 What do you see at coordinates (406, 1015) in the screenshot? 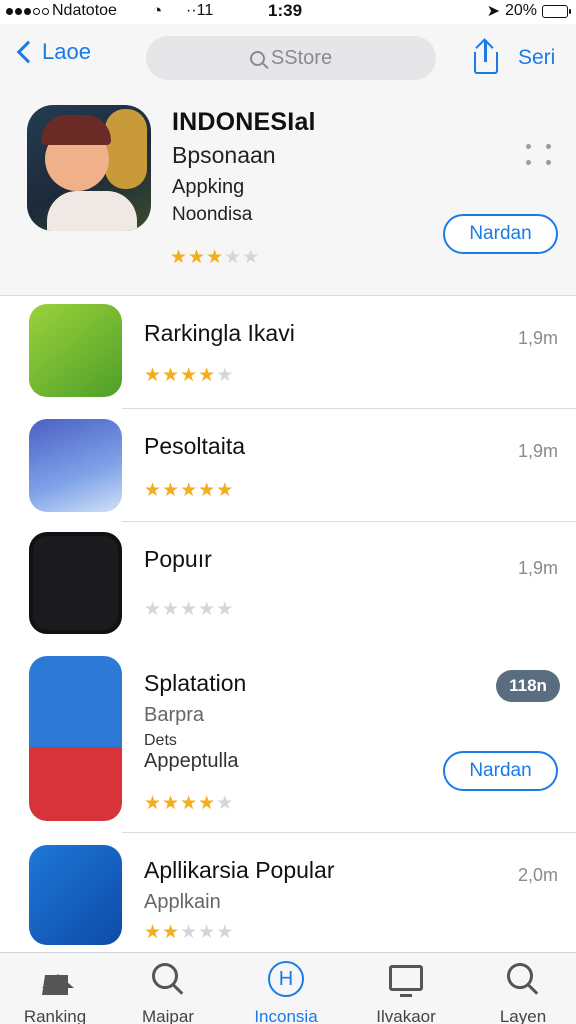
I see `tab-label: Ilvakaor` at bounding box center [406, 1015].